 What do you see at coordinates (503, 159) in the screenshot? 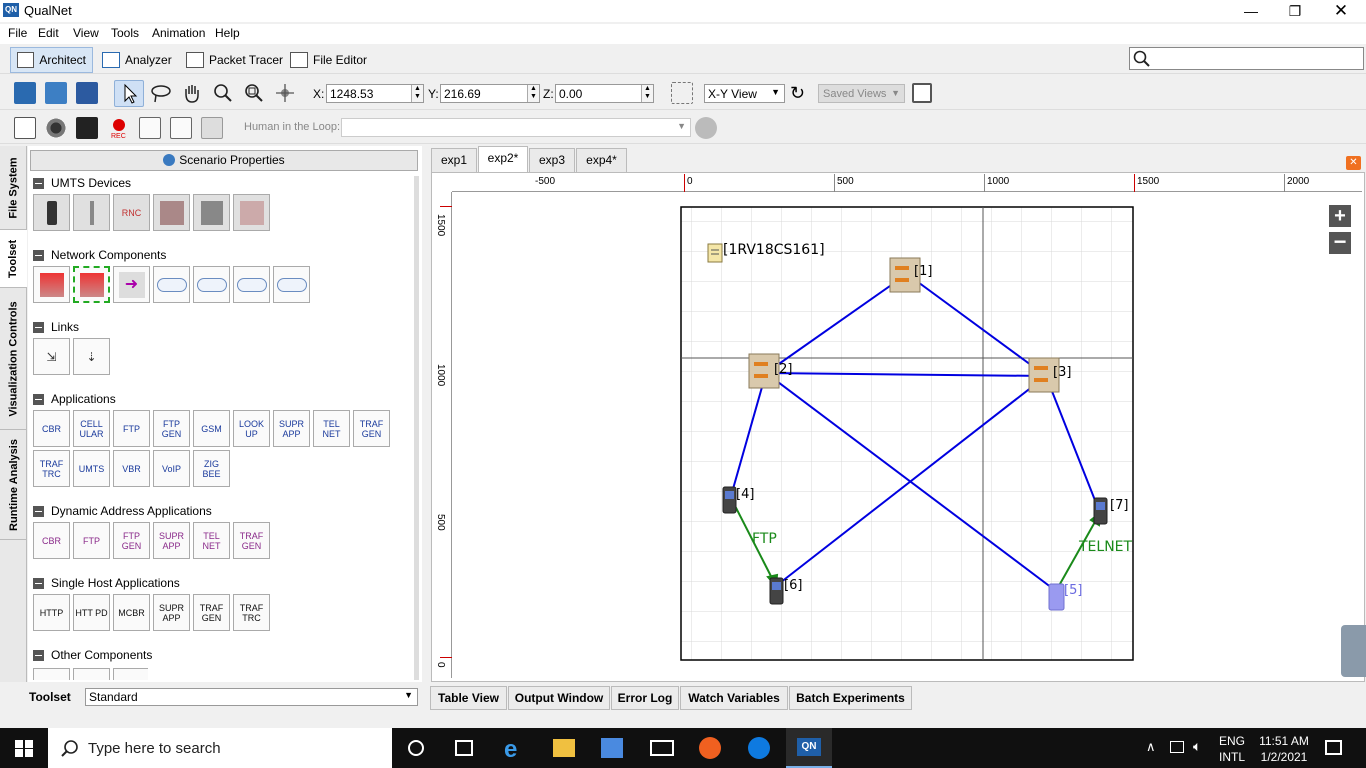
I see `tab-exp2: exp2*` at bounding box center [503, 159].